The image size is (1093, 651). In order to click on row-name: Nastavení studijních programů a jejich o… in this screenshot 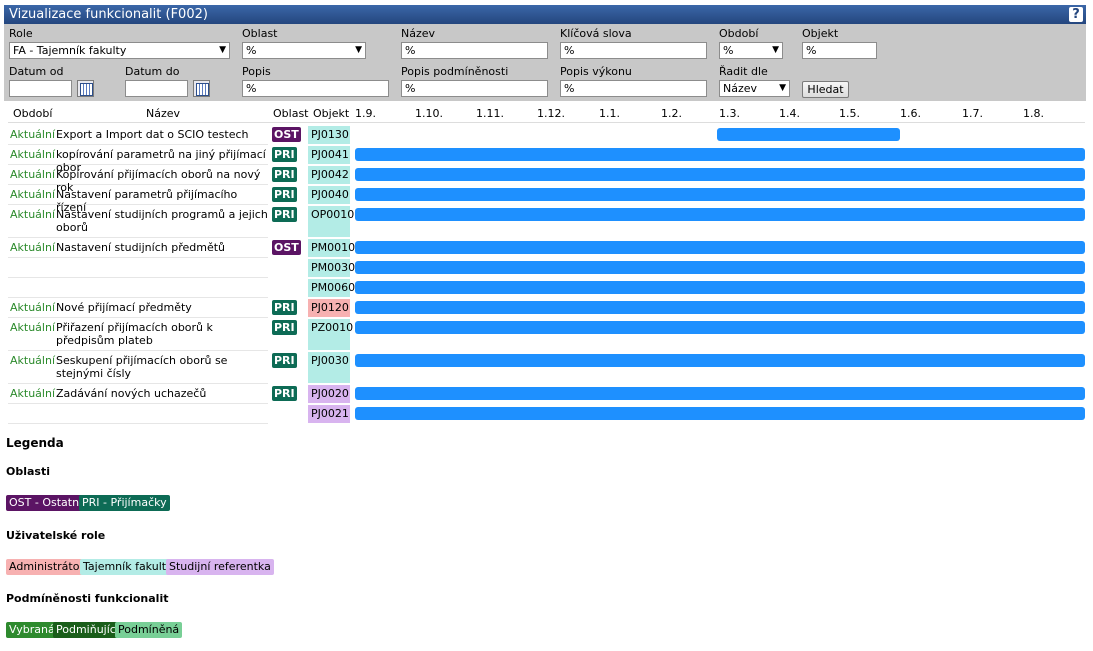, I will do `click(162, 221)`.